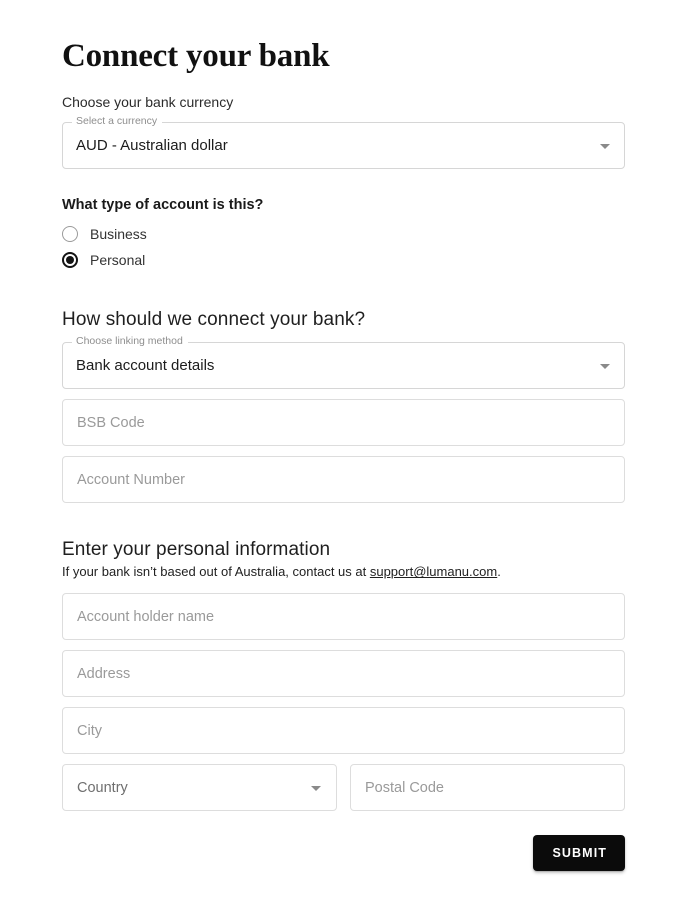 The width and height of the screenshot is (688, 907). Describe the element at coordinates (163, 205) in the screenshot. I see `account-type-heading: What type of account is this?` at that location.